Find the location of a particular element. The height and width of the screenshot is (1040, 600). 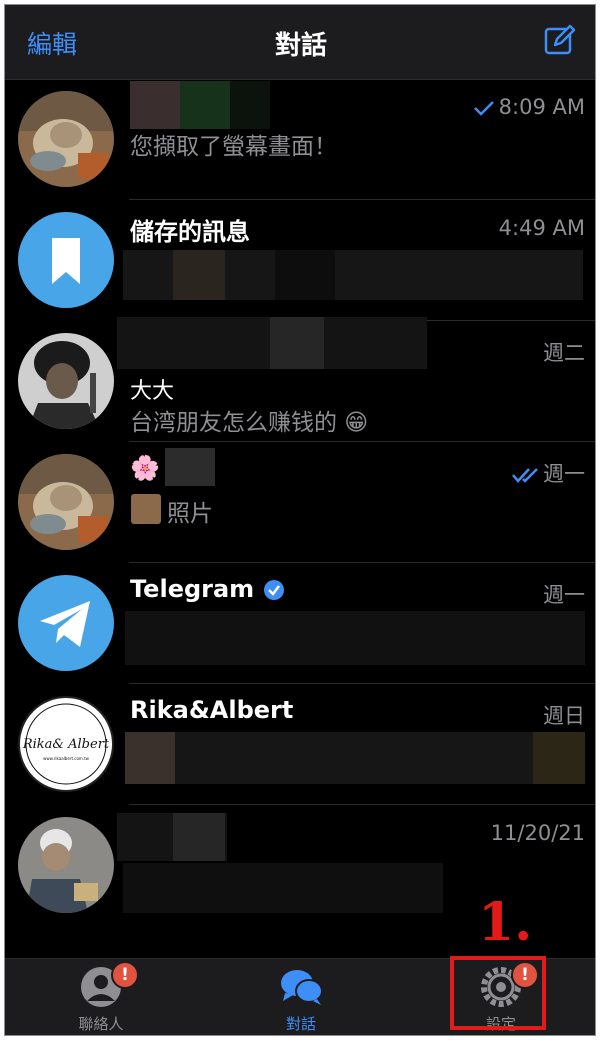

compose-icon is located at coordinates (560, 40).